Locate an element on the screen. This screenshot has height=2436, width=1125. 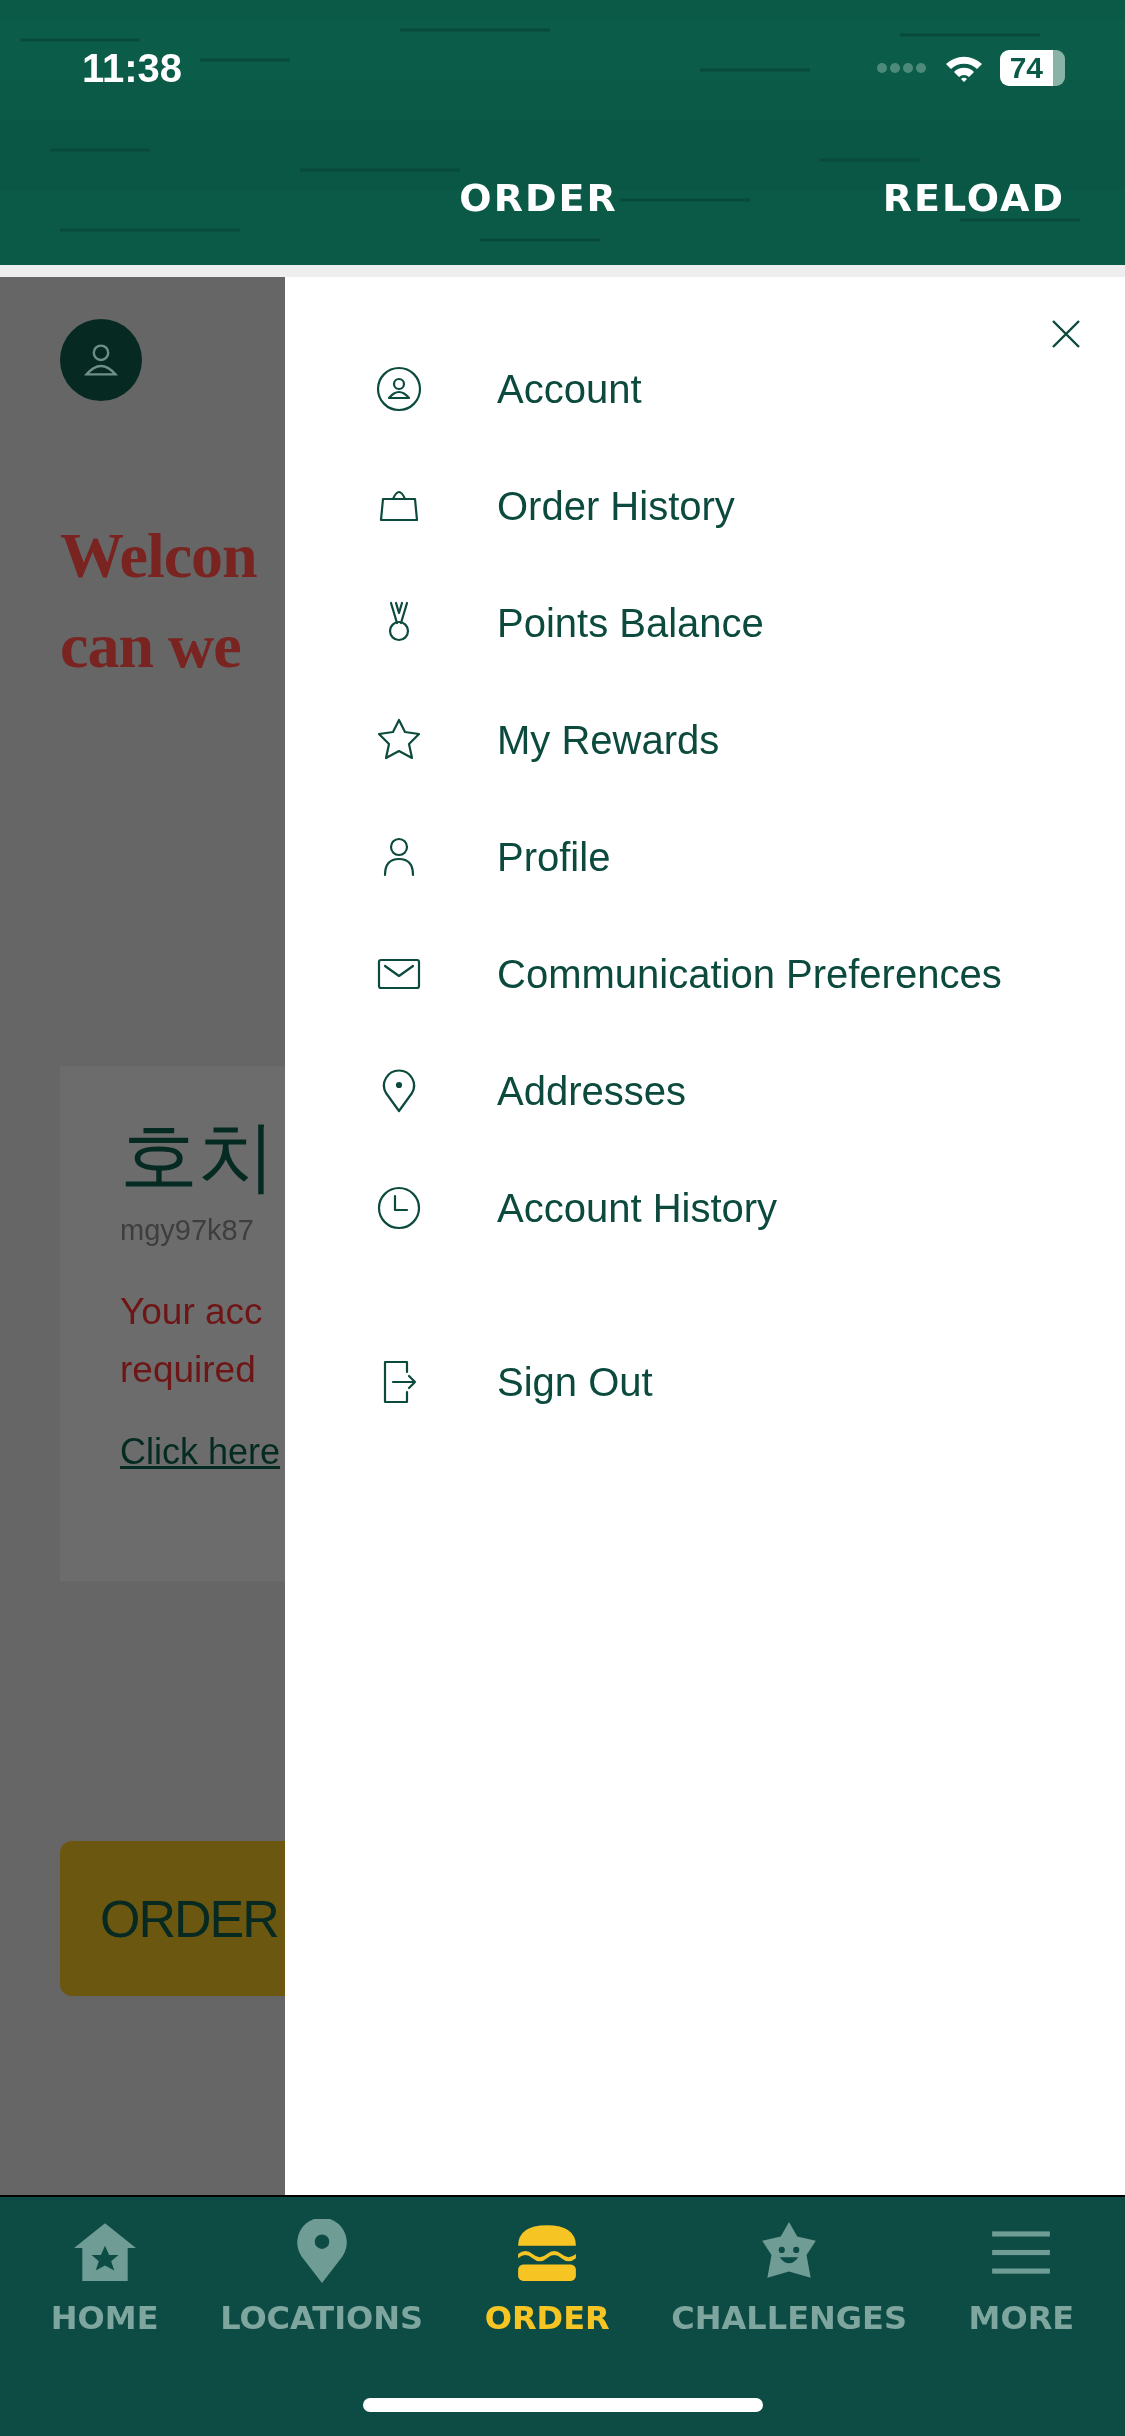
menu-item: Points Balance is located at coordinates (630, 623).